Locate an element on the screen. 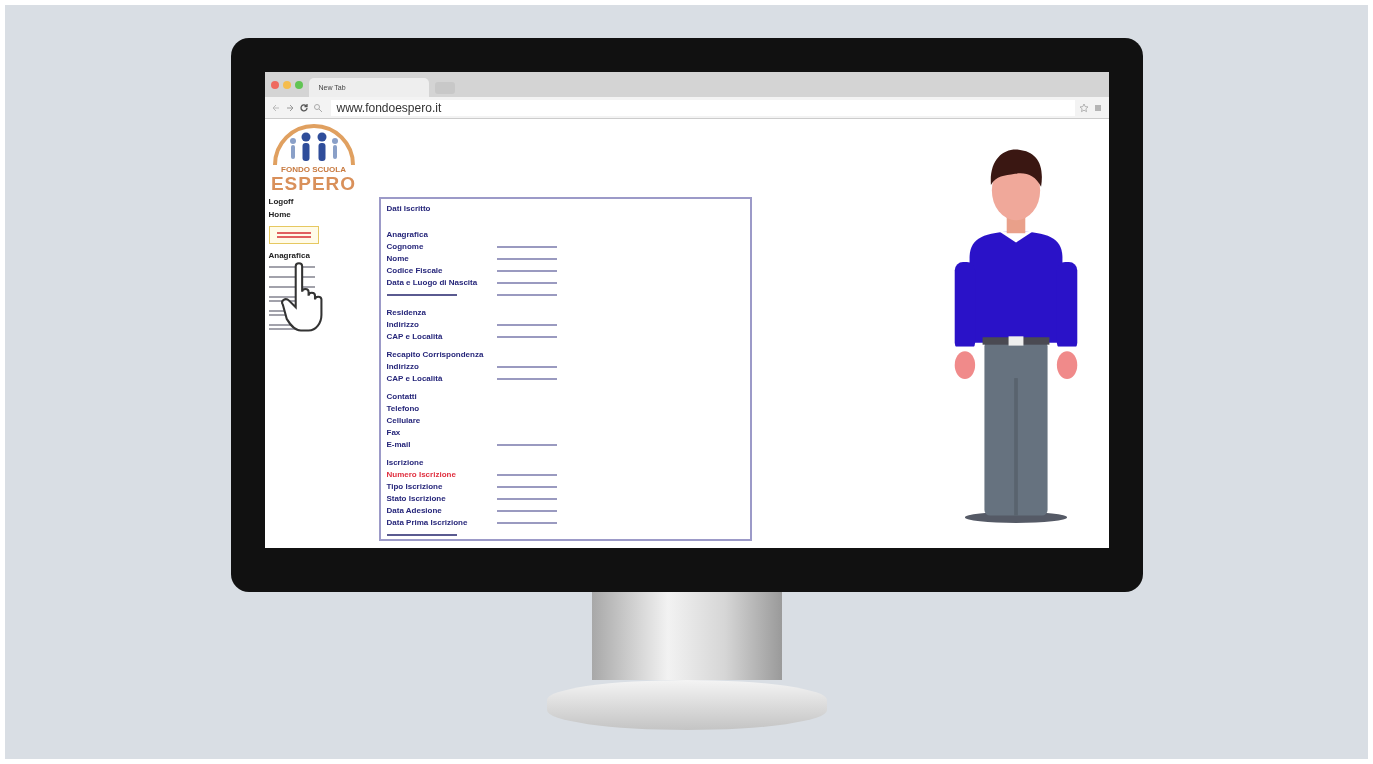 This screenshot has height=764, width=1373. section-title: Anagrafica is located at coordinates (407, 234).